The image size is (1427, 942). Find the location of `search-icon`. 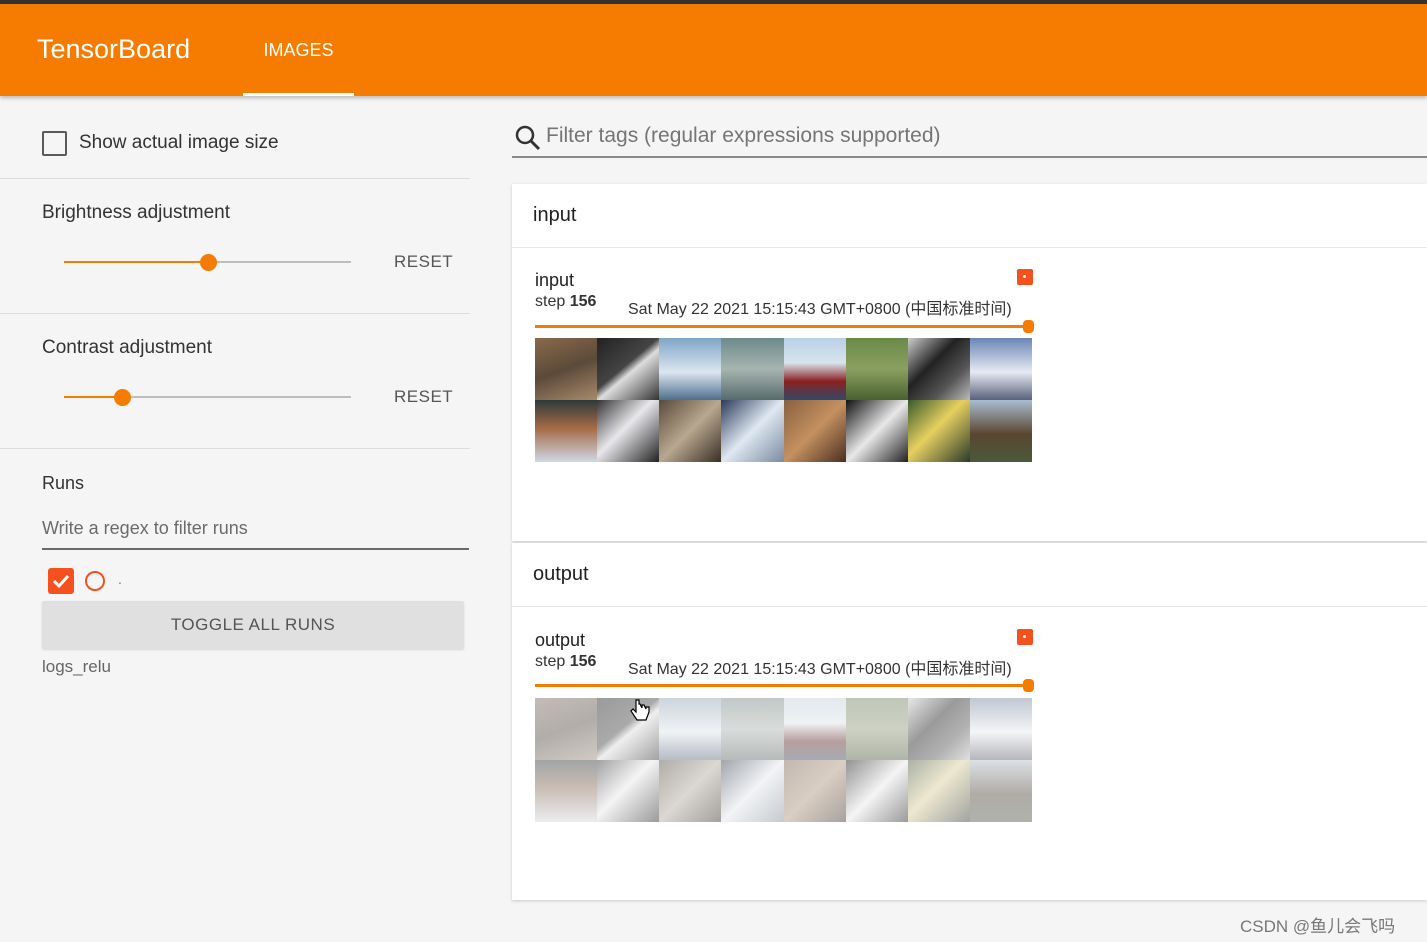

search-icon is located at coordinates (528, 138).